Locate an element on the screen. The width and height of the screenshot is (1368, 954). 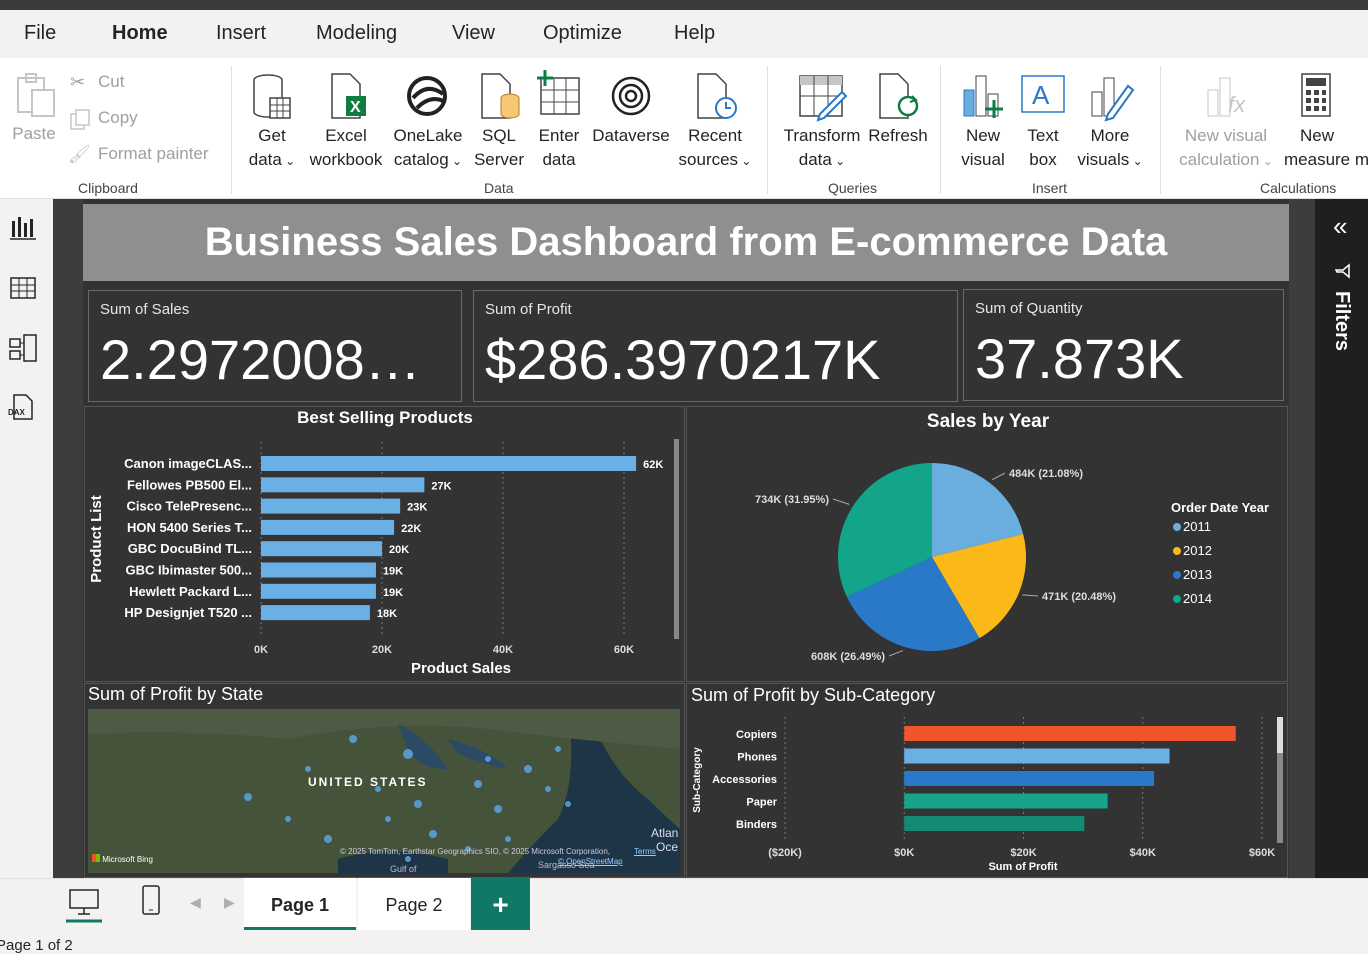
leader-line is located at coordinates (1030, 595).